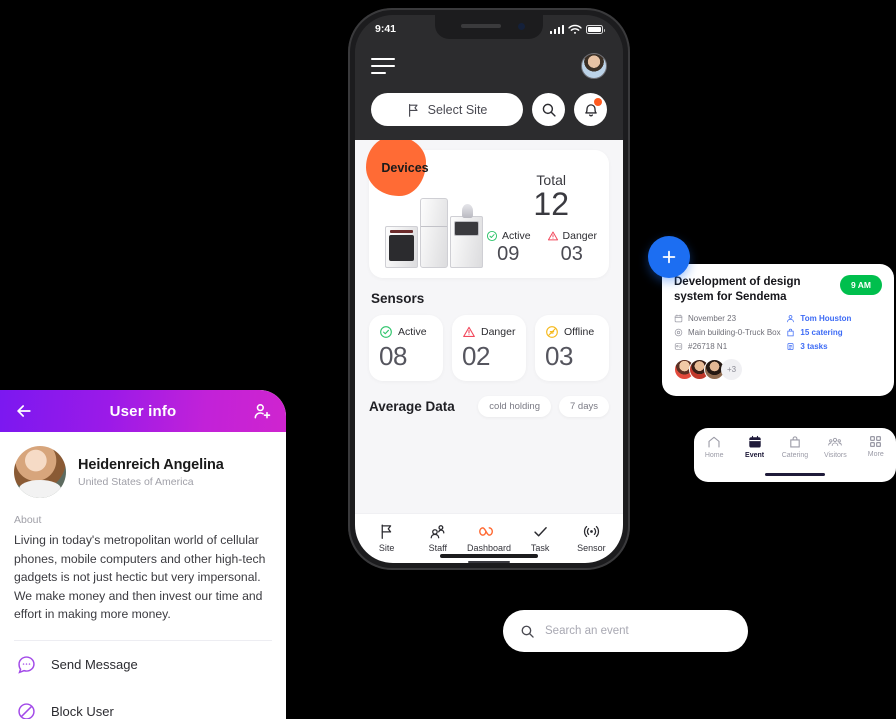  What do you see at coordinates (598, 102) in the screenshot?
I see `notification-badge-dot` at bounding box center [598, 102].